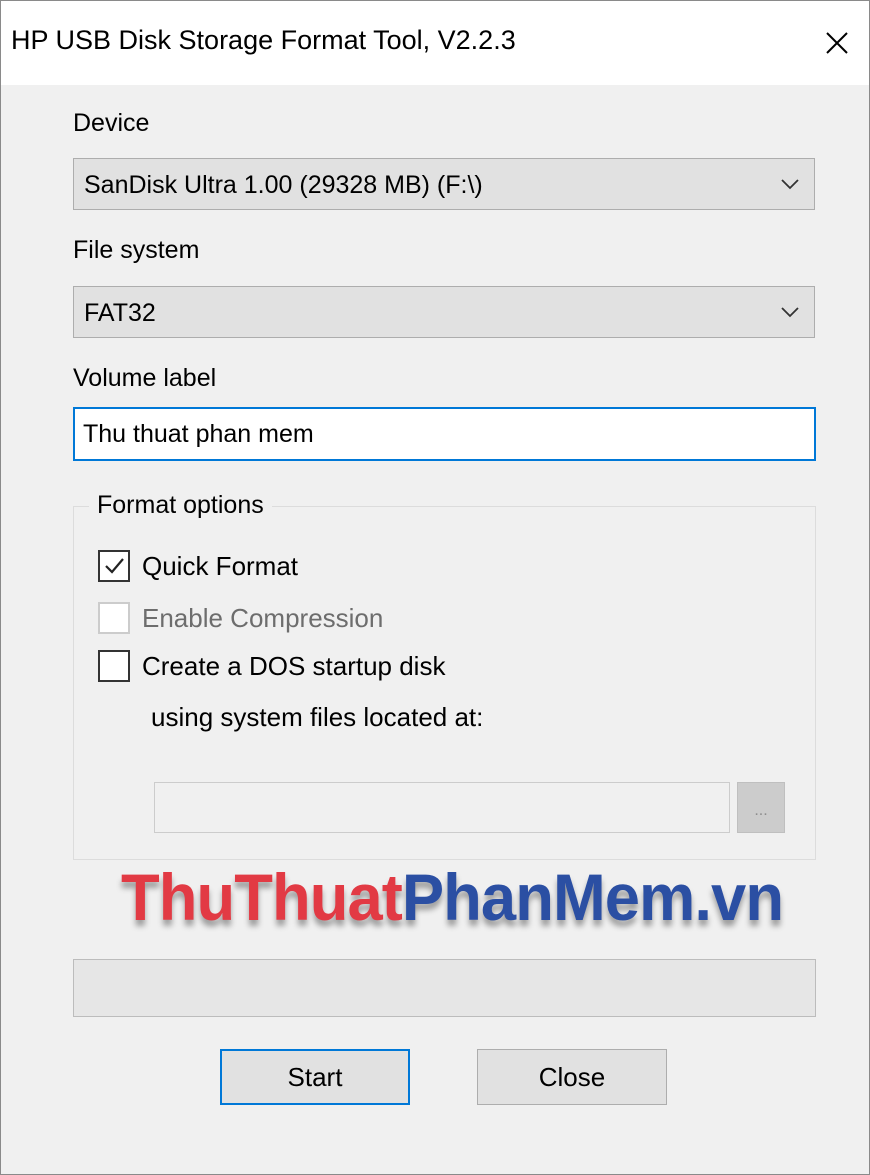 This screenshot has width=870, height=1175. Describe the element at coordinates (572, 1077) in the screenshot. I see `close-button: Close` at that location.